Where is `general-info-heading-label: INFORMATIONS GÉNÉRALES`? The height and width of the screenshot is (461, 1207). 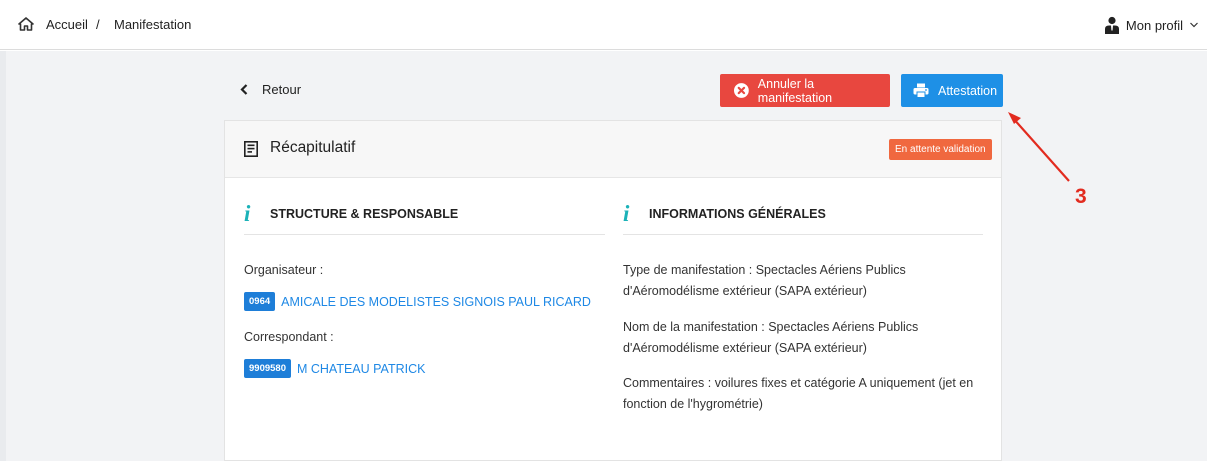 general-info-heading-label: INFORMATIONS GÉNÉRALES is located at coordinates (737, 214).